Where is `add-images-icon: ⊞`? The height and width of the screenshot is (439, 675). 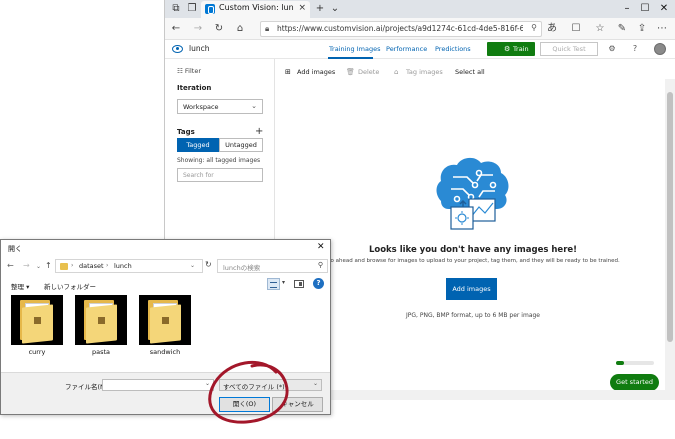
add-images-icon: ⊞ is located at coordinates (288, 72).